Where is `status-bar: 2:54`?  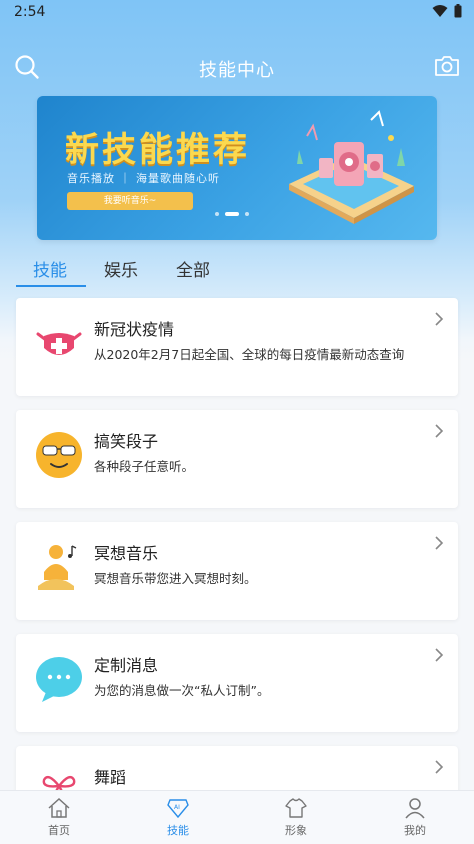 status-bar: 2:54 is located at coordinates (237, 13).